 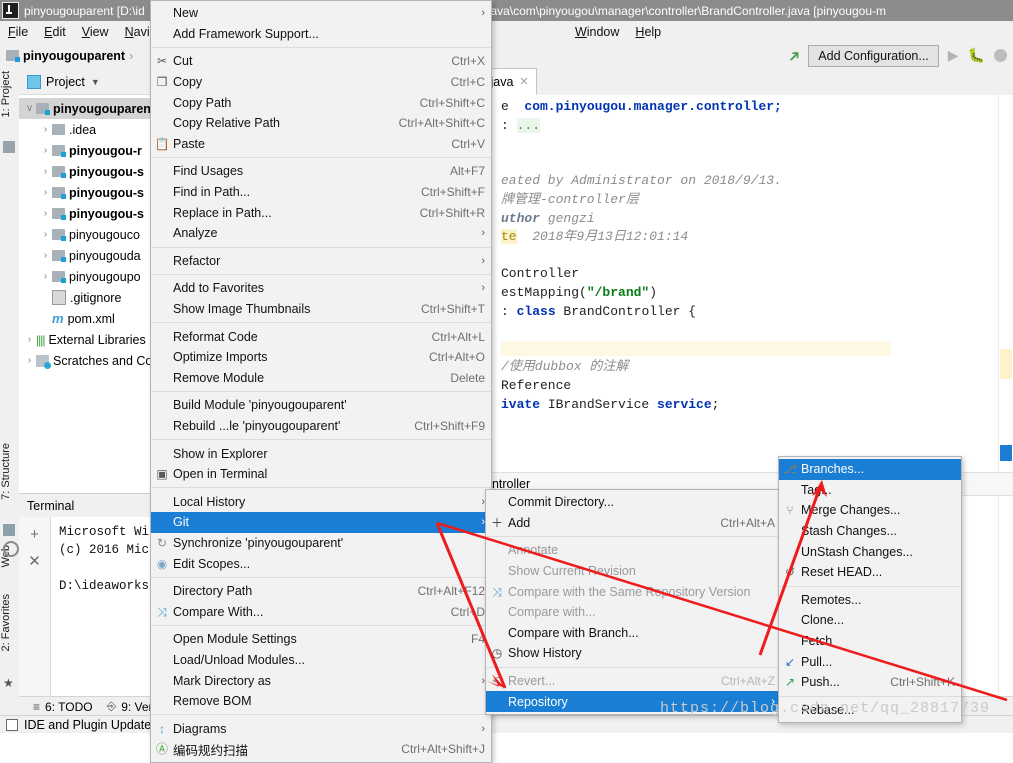 What do you see at coordinates (597, 32) in the screenshot?
I see `menu-window: Window` at bounding box center [597, 32].